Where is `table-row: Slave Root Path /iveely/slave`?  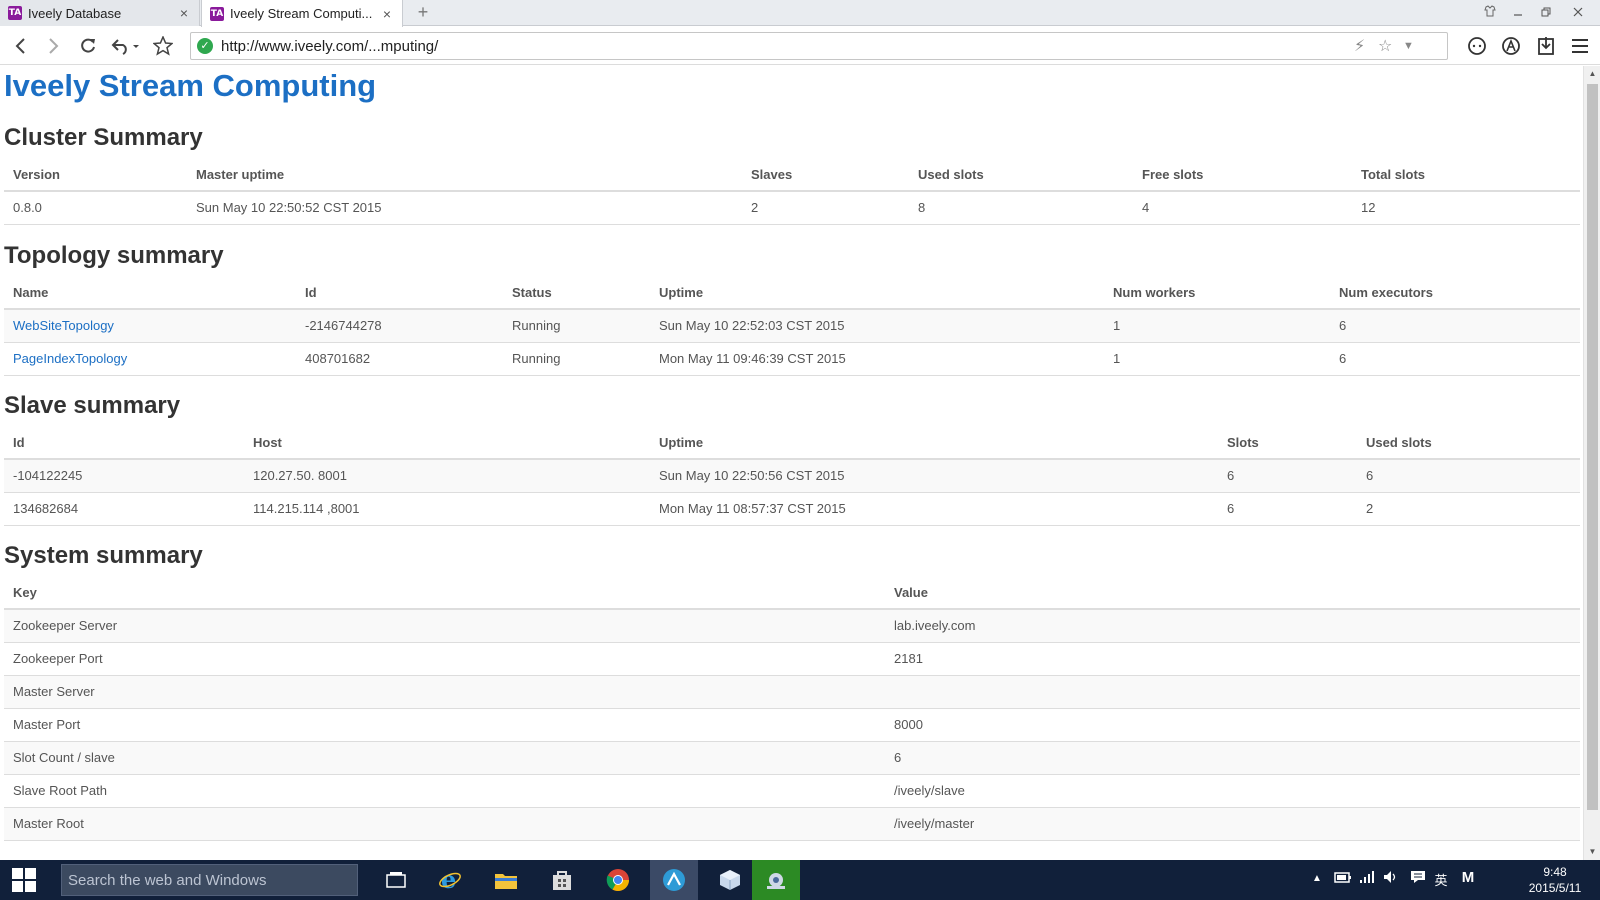
table-row: Slave Root Path /iveely/slave is located at coordinates (792, 791).